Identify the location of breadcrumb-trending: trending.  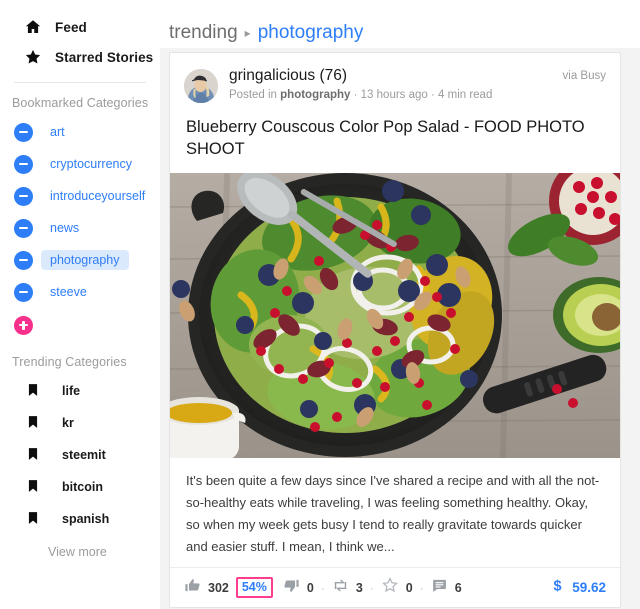
(203, 33).